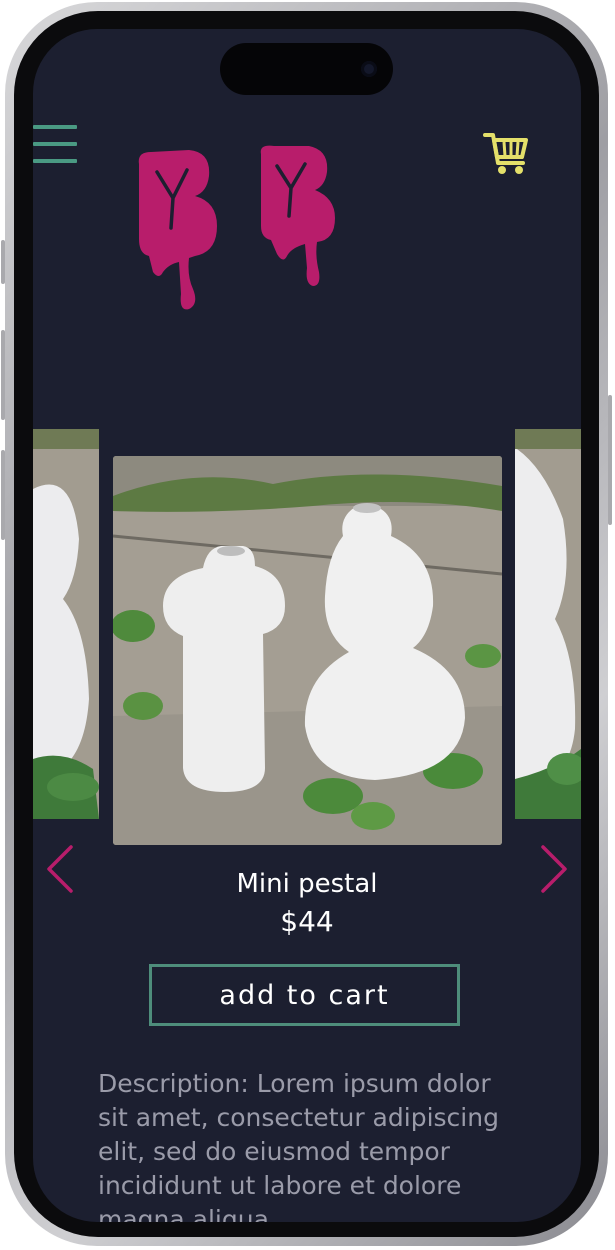  I want to click on volume-up-button, so click(3, 262).